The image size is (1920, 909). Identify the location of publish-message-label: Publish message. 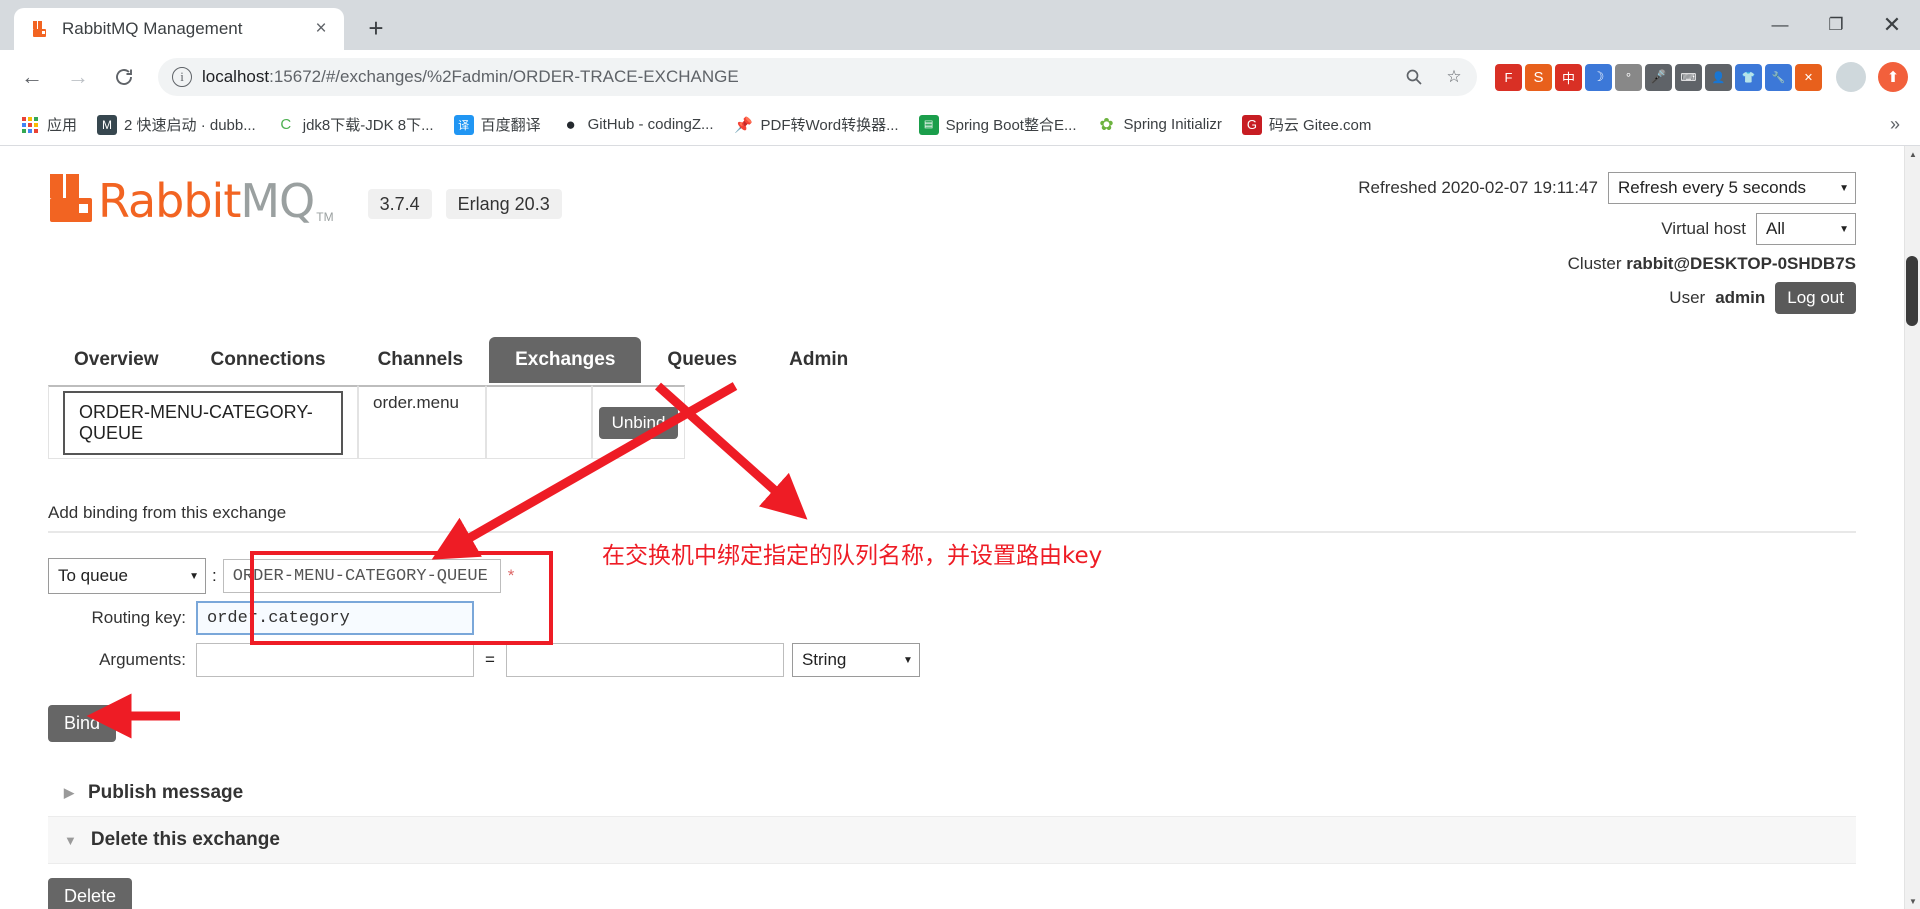
(166, 793).